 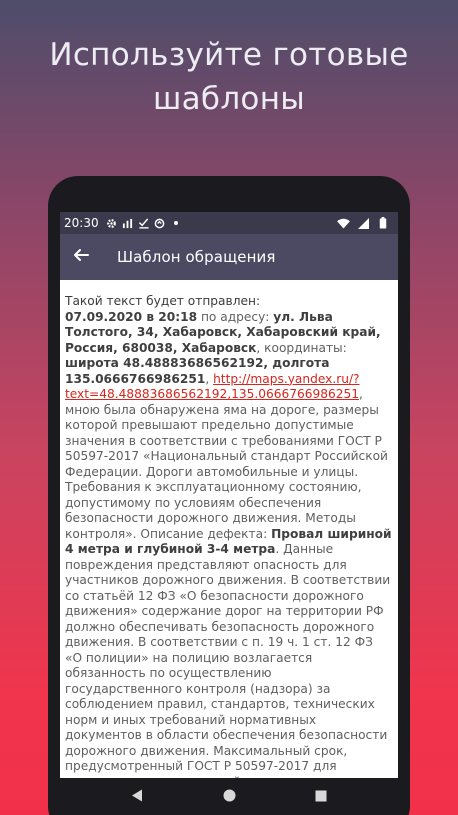 I want to click on check-bars-icon, so click(x=144, y=223).